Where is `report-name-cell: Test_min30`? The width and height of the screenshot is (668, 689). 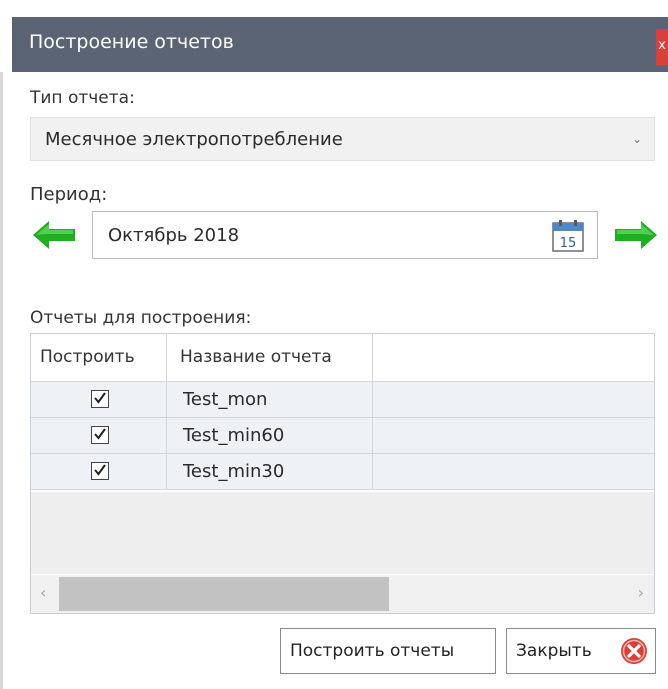 report-name-cell: Test_min30 is located at coordinates (270, 471).